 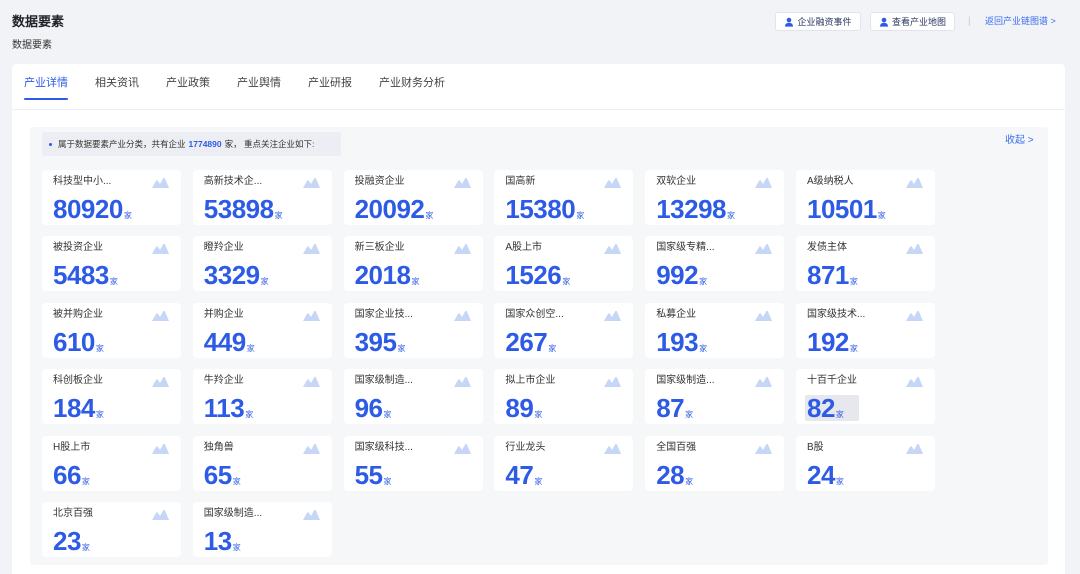 What do you see at coordinates (1019, 141) in the screenshot?
I see `collapse-link: 收起 >` at bounding box center [1019, 141].